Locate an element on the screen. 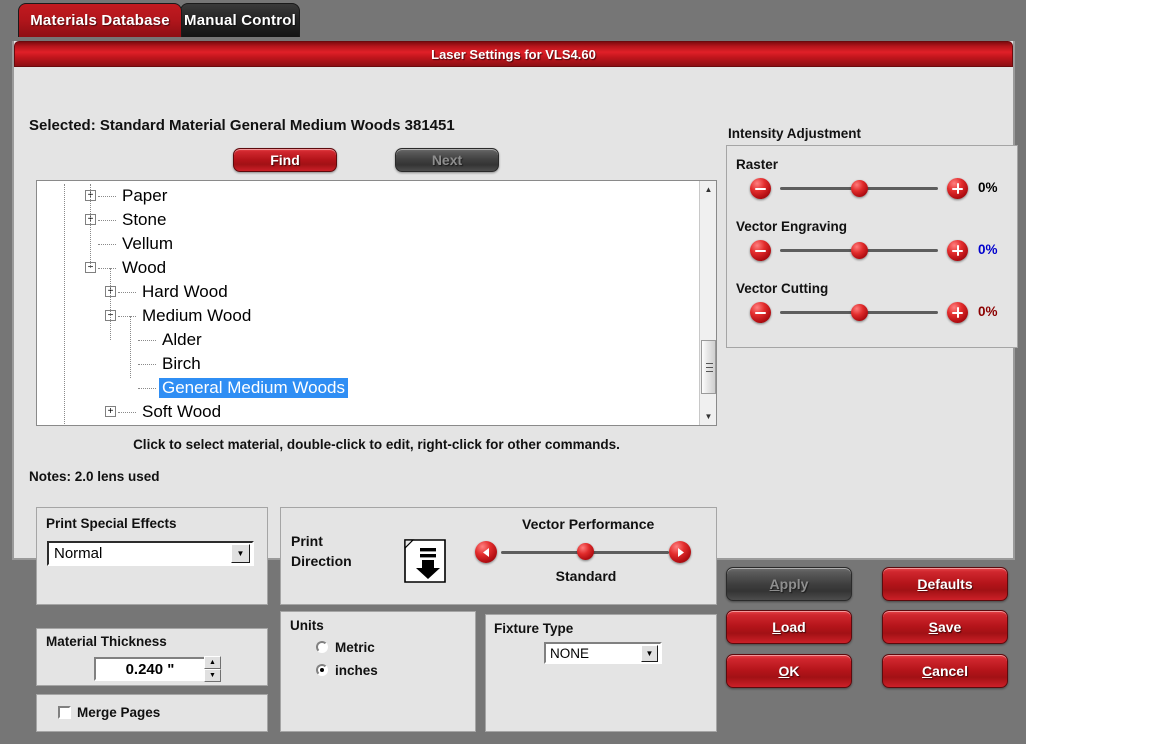  find-button-label: Find is located at coordinates (285, 160).